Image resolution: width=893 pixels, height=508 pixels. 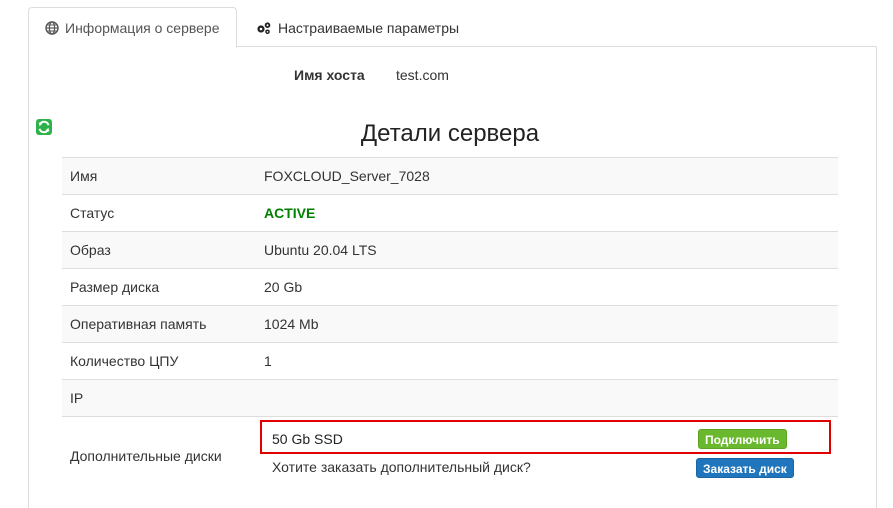 I want to click on row-label-cpu: Количество ЦПУ, so click(x=159, y=361).